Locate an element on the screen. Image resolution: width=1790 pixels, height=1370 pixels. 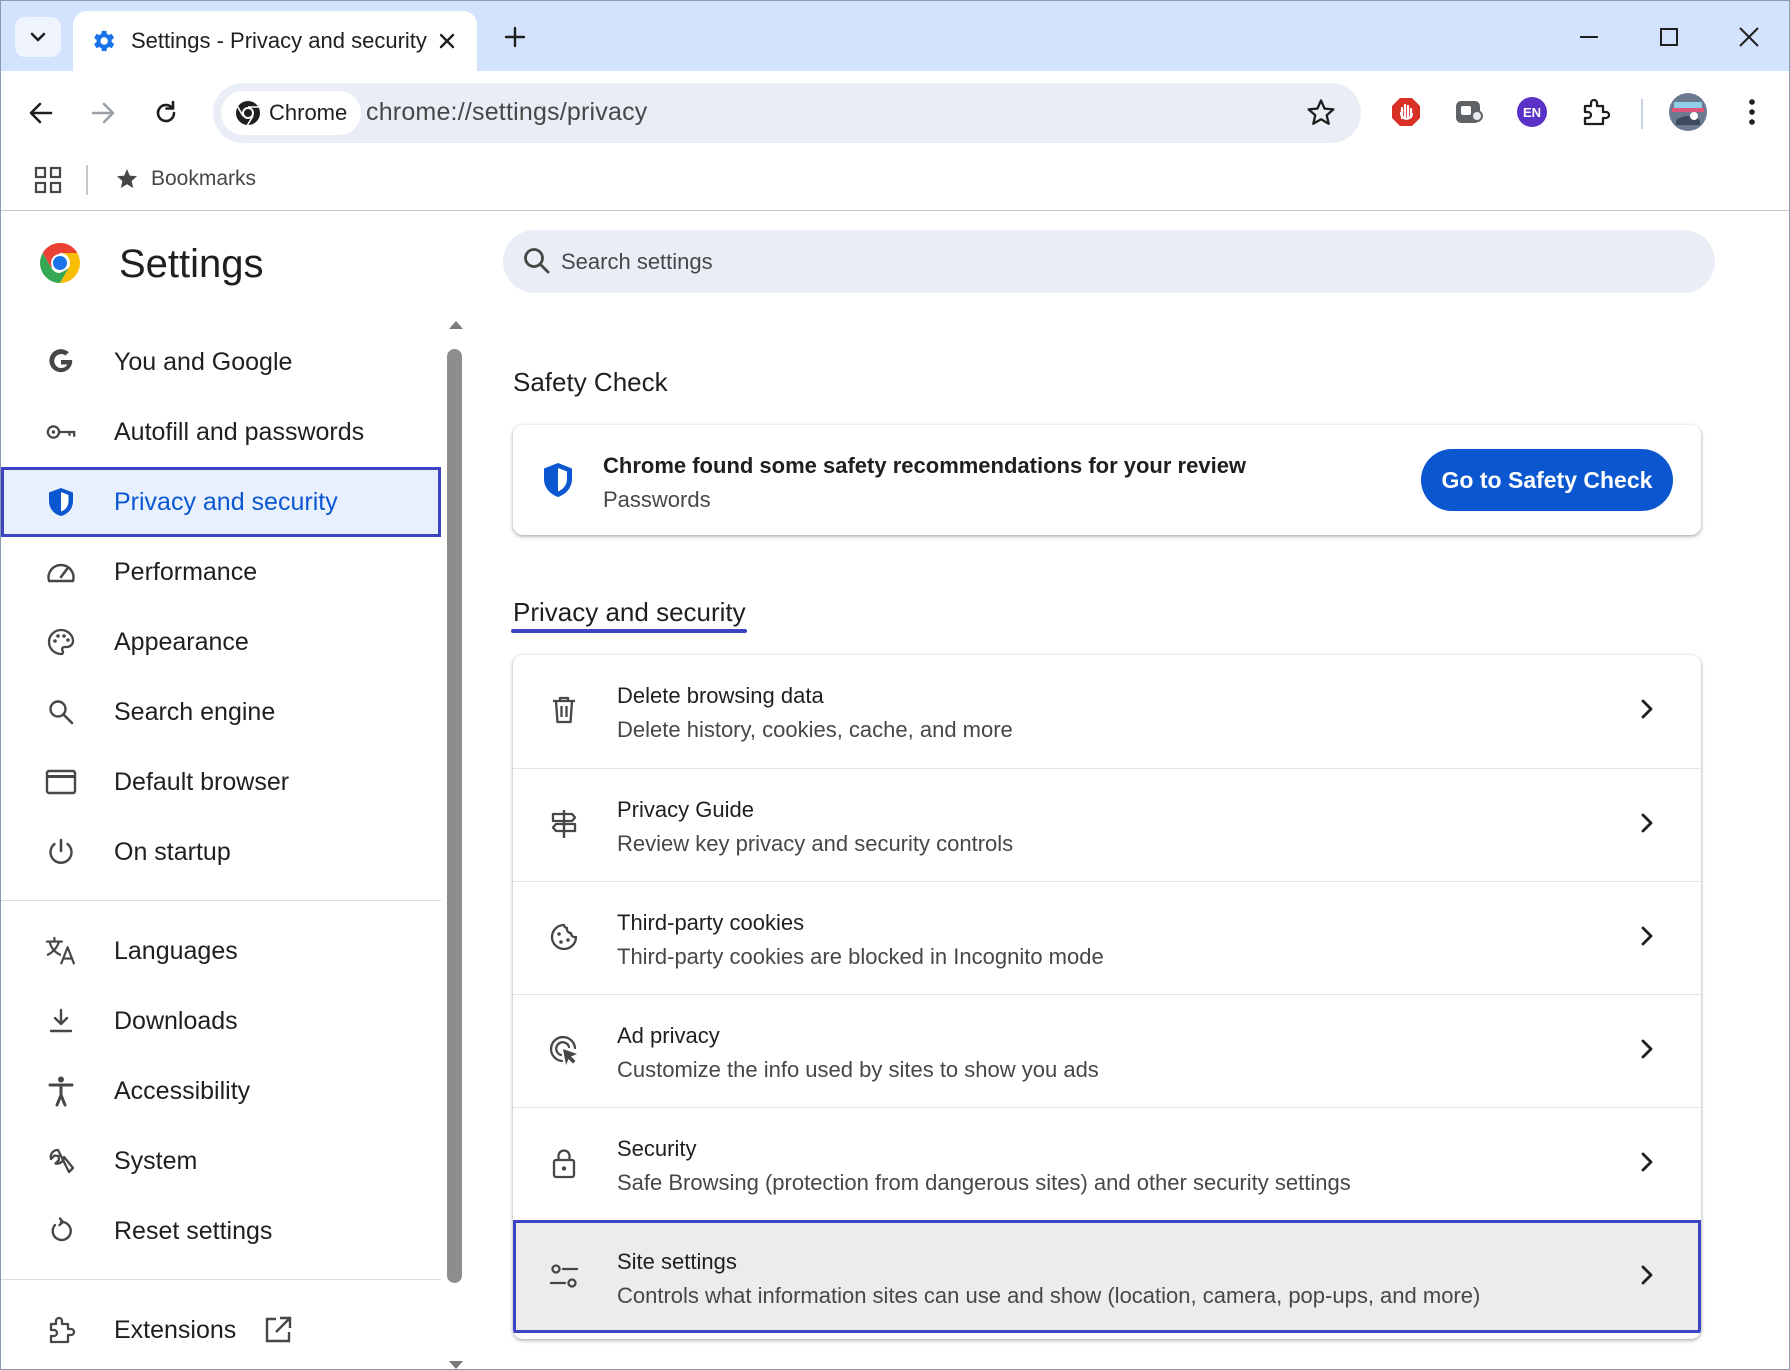
sidebar-divider is located at coordinates (221, 900).